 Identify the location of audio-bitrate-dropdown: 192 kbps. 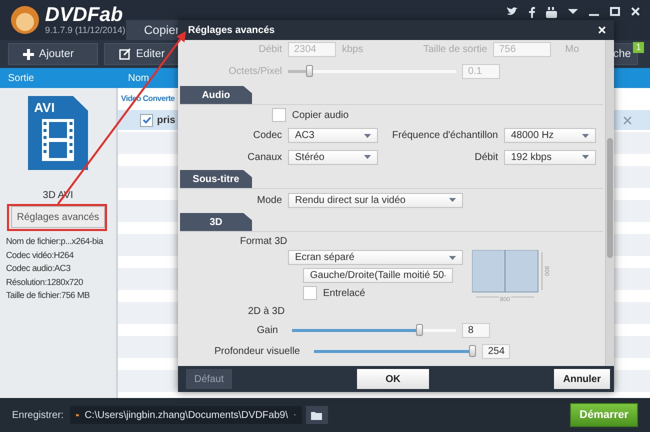
(550, 157).